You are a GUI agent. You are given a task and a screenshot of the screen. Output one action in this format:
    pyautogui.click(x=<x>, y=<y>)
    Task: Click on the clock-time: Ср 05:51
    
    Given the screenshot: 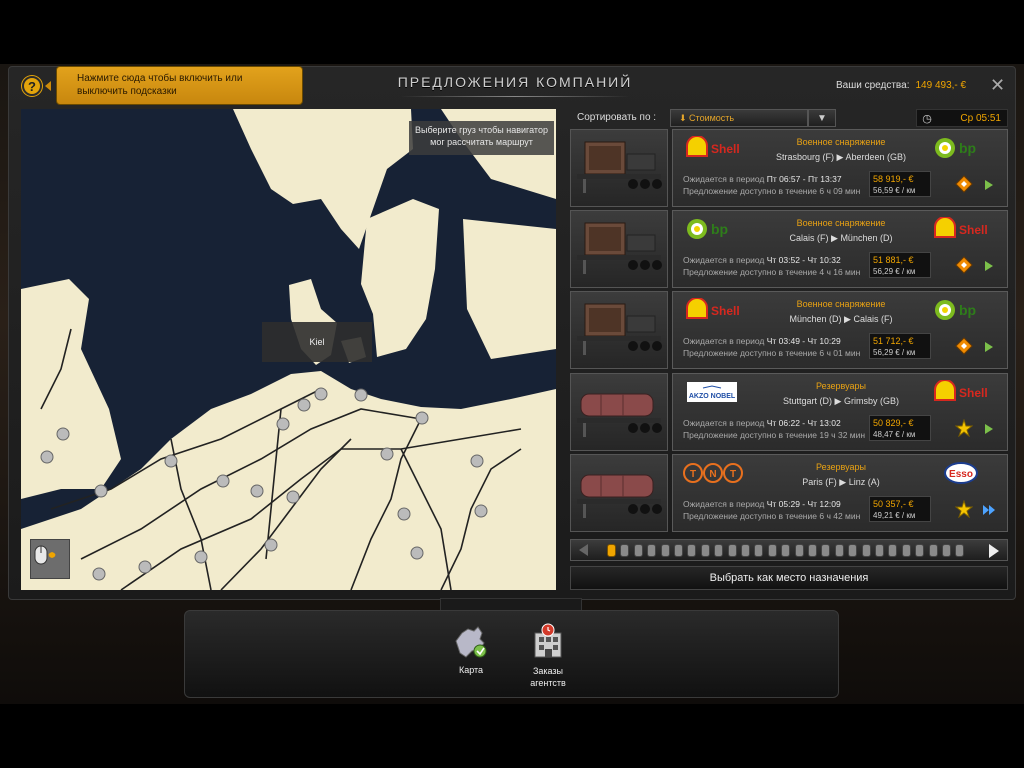 What is the action you would take?
    pyautogui.click(x=980, y=118)
    